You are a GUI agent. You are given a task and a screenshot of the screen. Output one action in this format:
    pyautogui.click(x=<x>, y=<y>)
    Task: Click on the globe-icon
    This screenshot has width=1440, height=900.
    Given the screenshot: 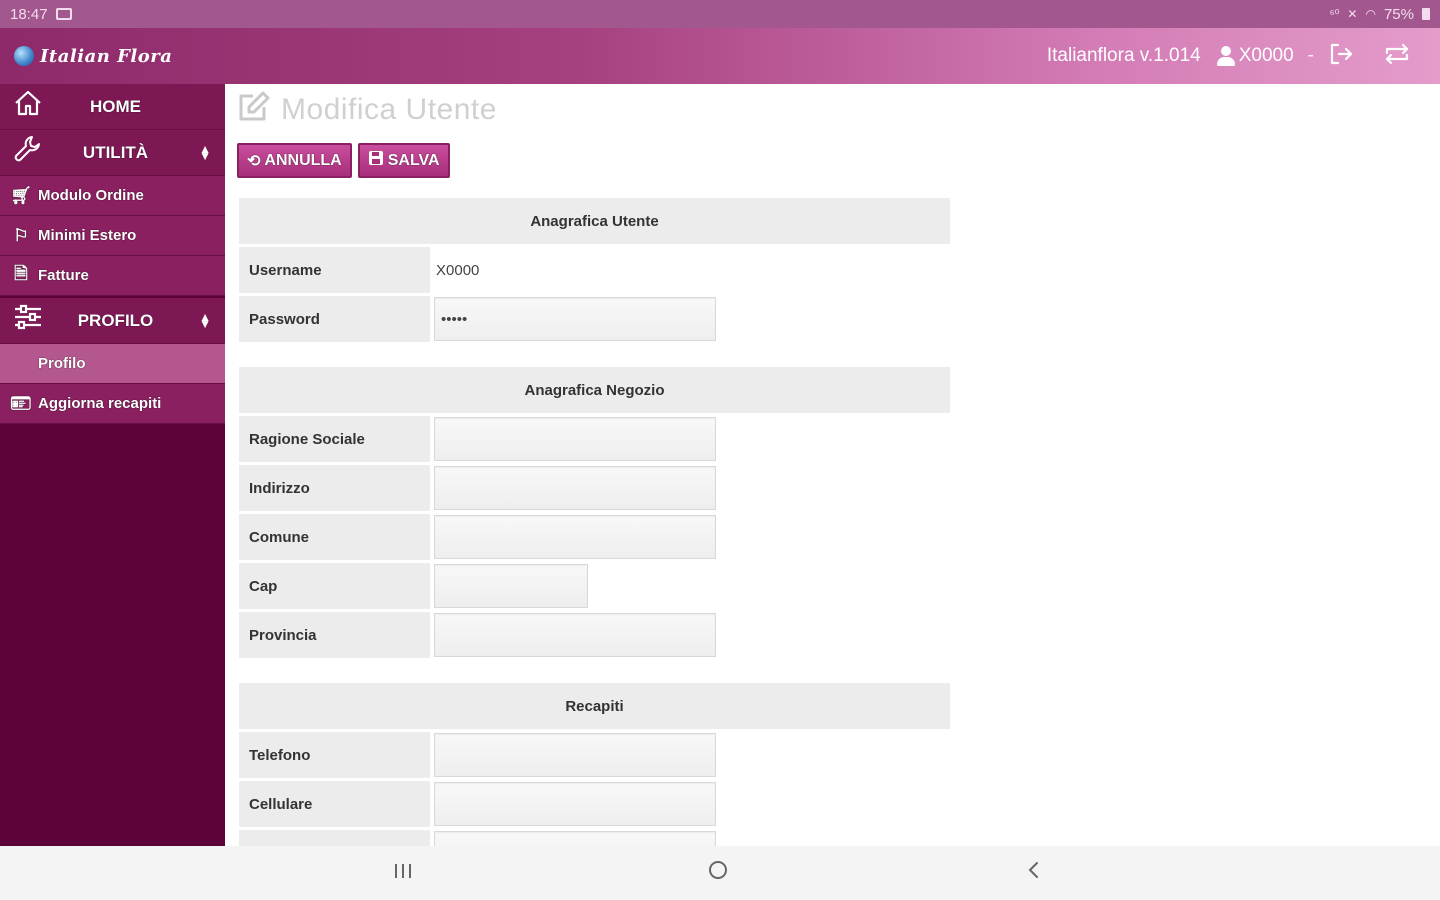 What is the action you would take?
    pyautogui.click(x=24, y=56)
    